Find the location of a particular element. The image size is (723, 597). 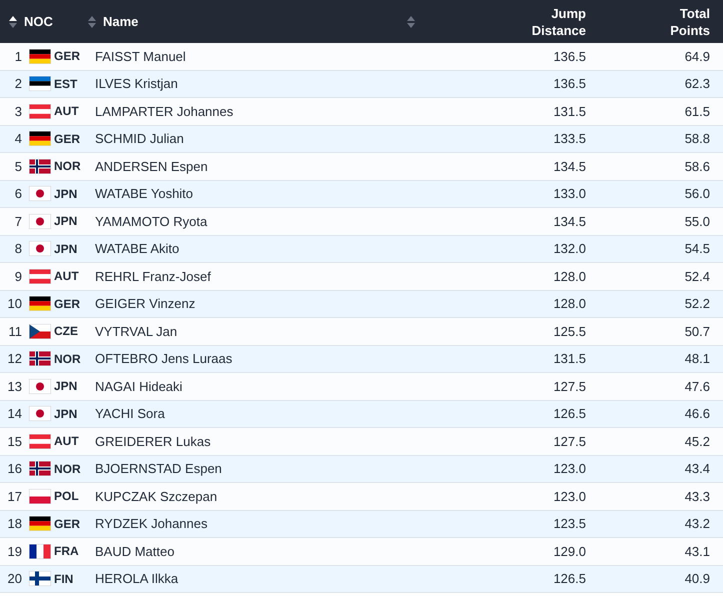

rank-cell-text: 11 is located at coordinates (15, 331).